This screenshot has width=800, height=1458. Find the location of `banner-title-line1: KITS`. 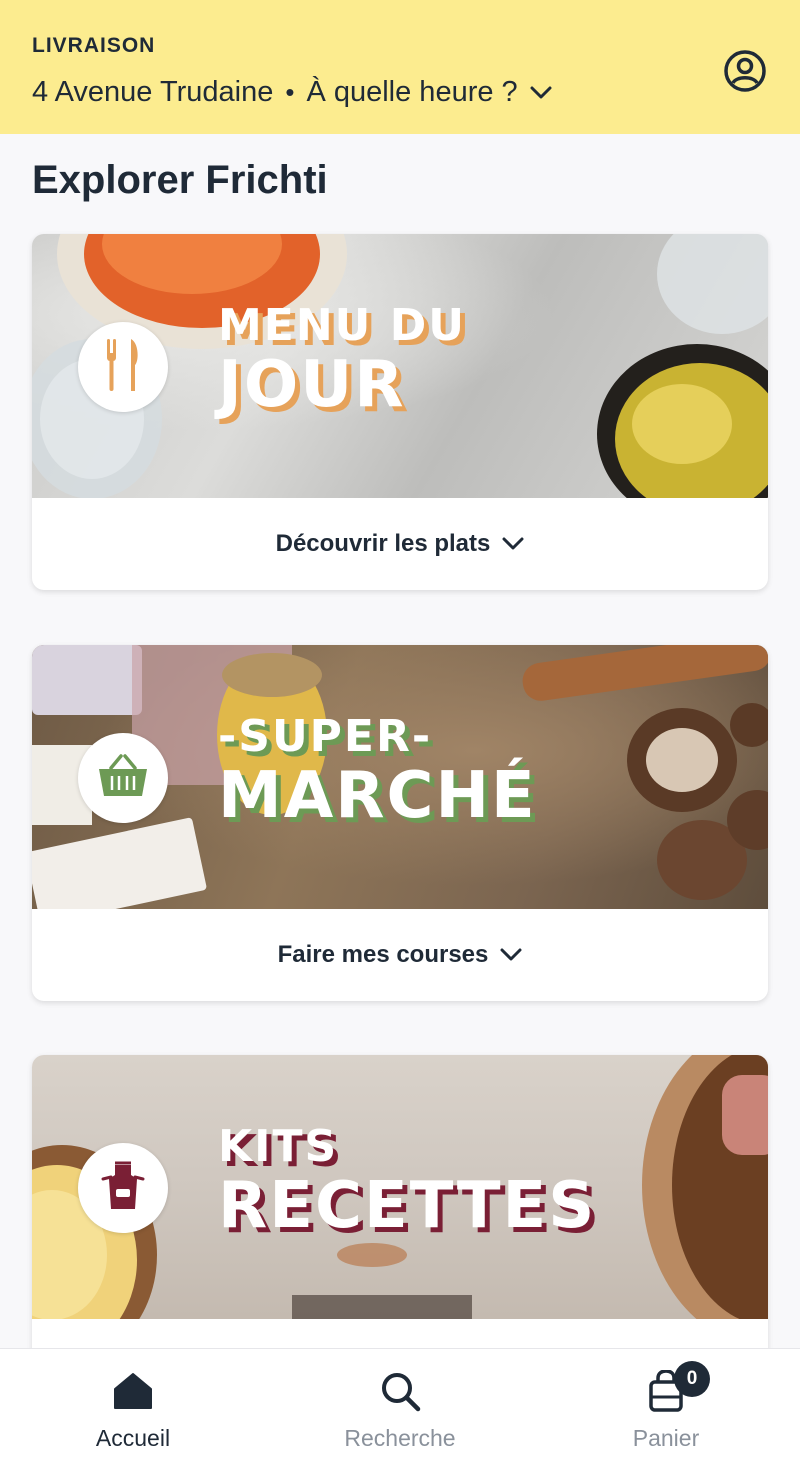

banner-title-line1: KITS is located at coordinates (278, 1146).